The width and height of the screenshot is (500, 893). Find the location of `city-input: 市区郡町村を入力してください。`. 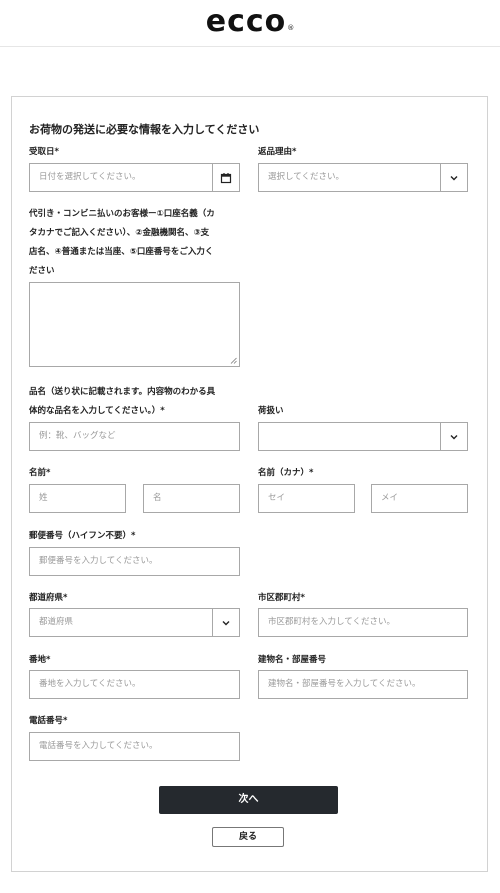

city-input: 市区郡町村を入力してください。 is located at coordinates (363, 622).